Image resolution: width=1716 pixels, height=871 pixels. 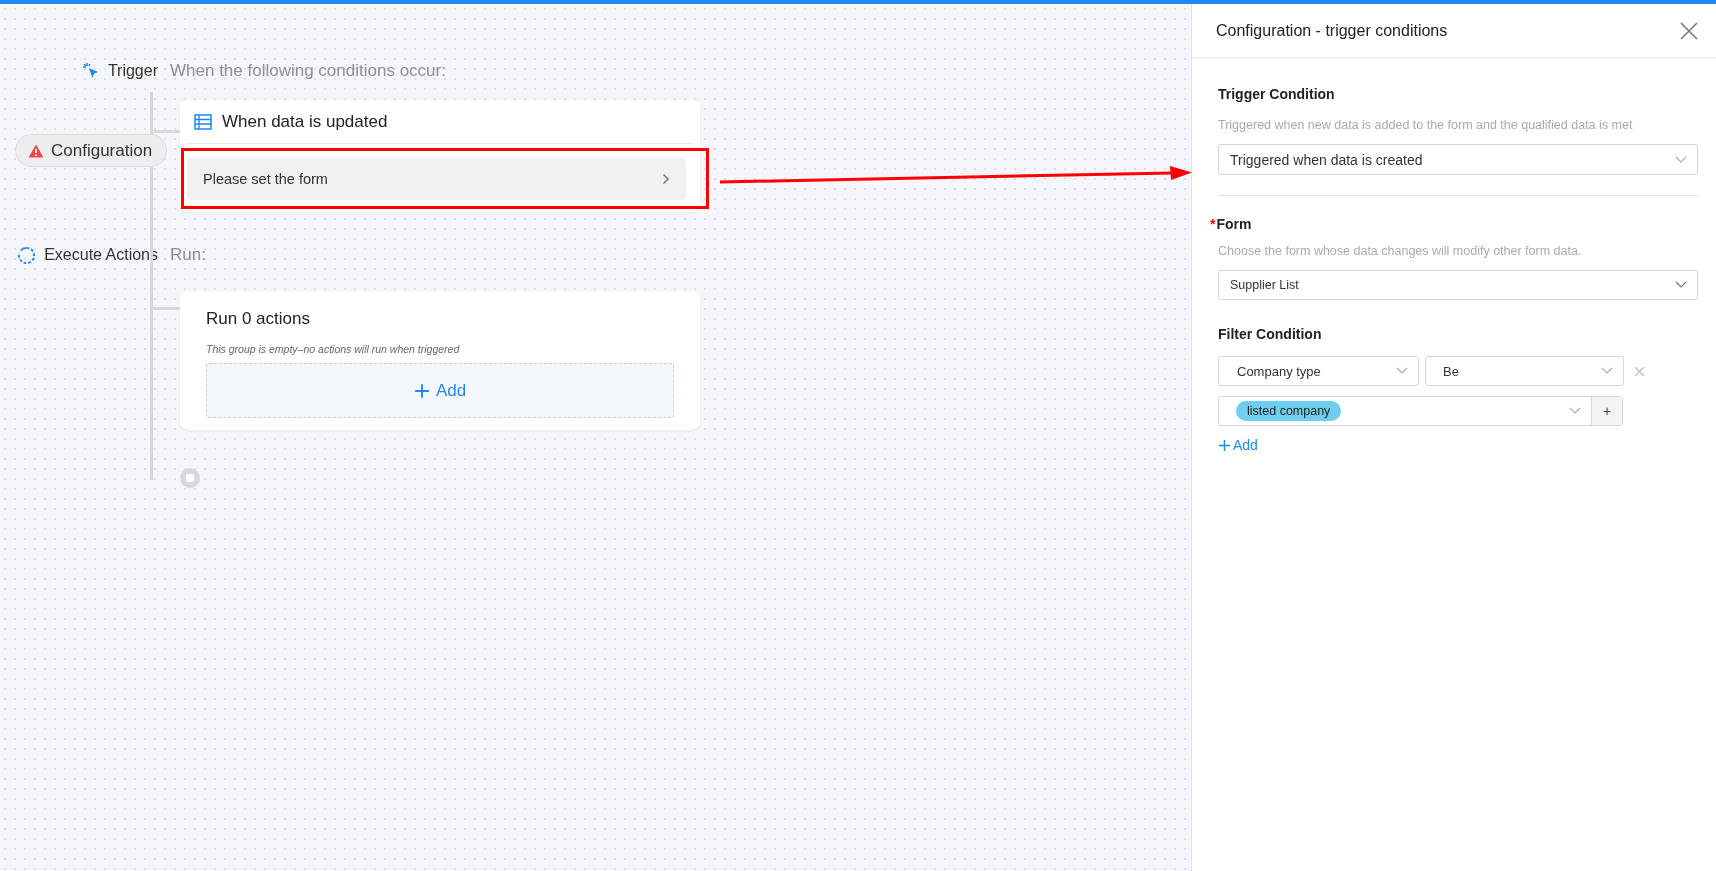 What do you see at coordinates (1426, 125) in the screenshot?
I see `trigger-condition-hint: Triggered when new data is added to the form and the qualified data is met` at bounding box center [1426, 125].